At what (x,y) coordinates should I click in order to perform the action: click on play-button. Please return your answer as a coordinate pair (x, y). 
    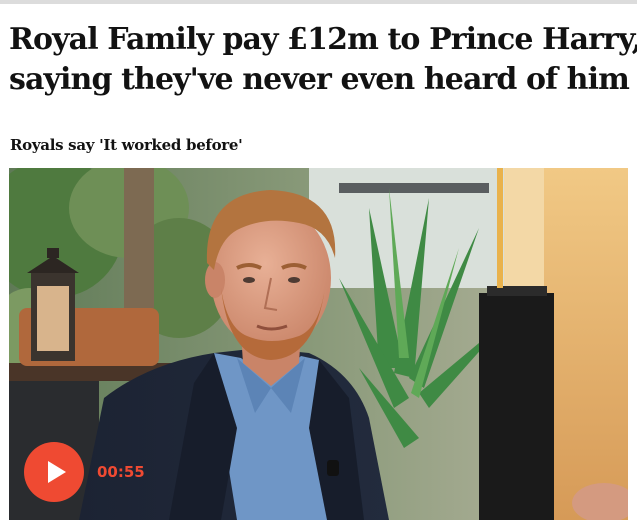
    Looking at the image, I should click on (54, 472).